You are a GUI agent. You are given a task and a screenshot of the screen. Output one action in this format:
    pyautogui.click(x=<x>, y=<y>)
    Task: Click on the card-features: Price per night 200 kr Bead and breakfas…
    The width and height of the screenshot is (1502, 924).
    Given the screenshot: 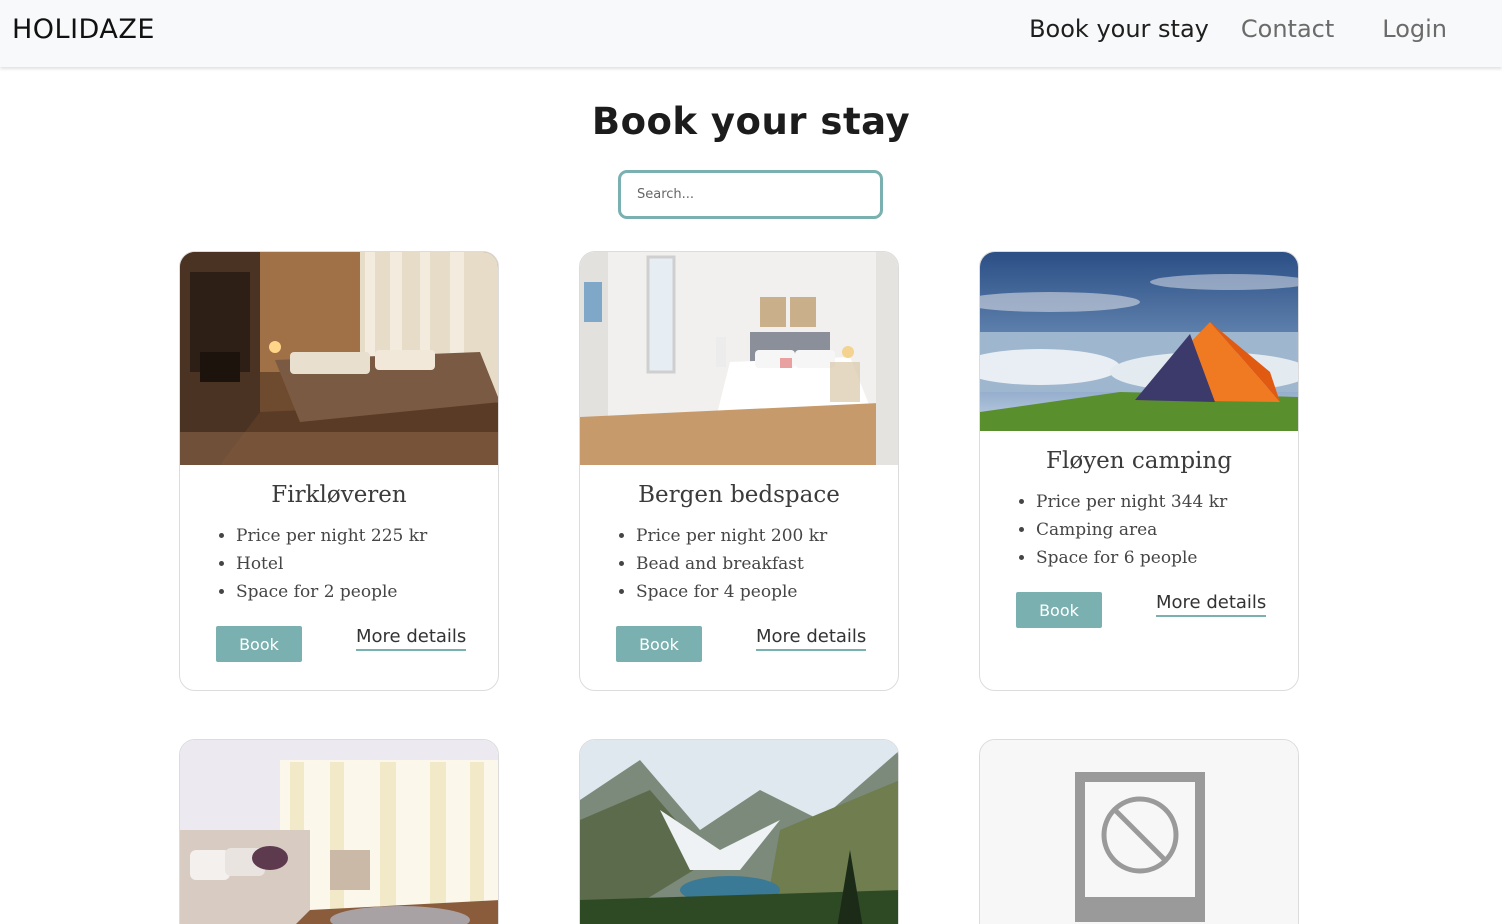 What is the action you would take?
    pyautogui.click(x=767, y=564)
    